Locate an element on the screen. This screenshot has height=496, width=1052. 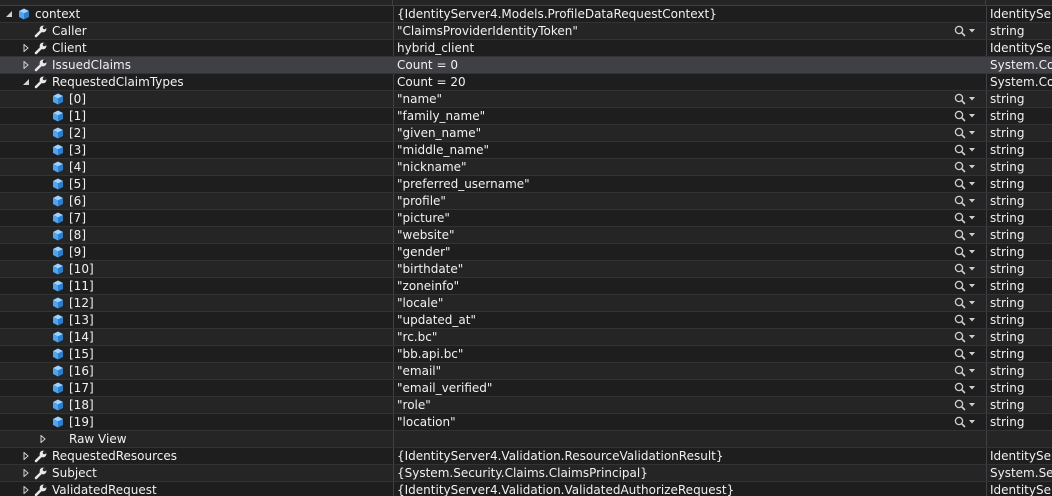
tree-row: [2] "given_name" string is located at coordinates (526, 133).